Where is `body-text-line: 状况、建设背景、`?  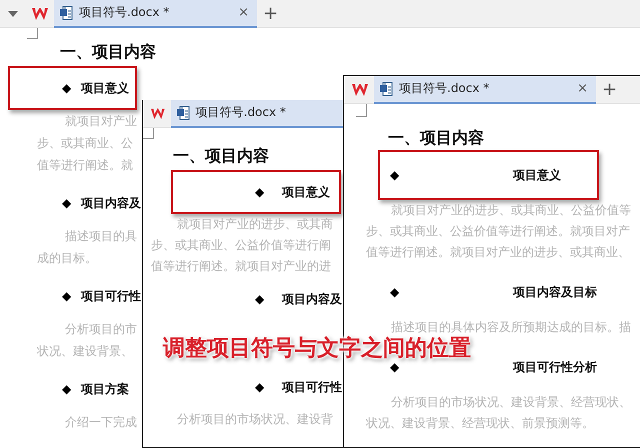
body-text-line: 状况、建设背景、 is located at coordinates (85, 351).